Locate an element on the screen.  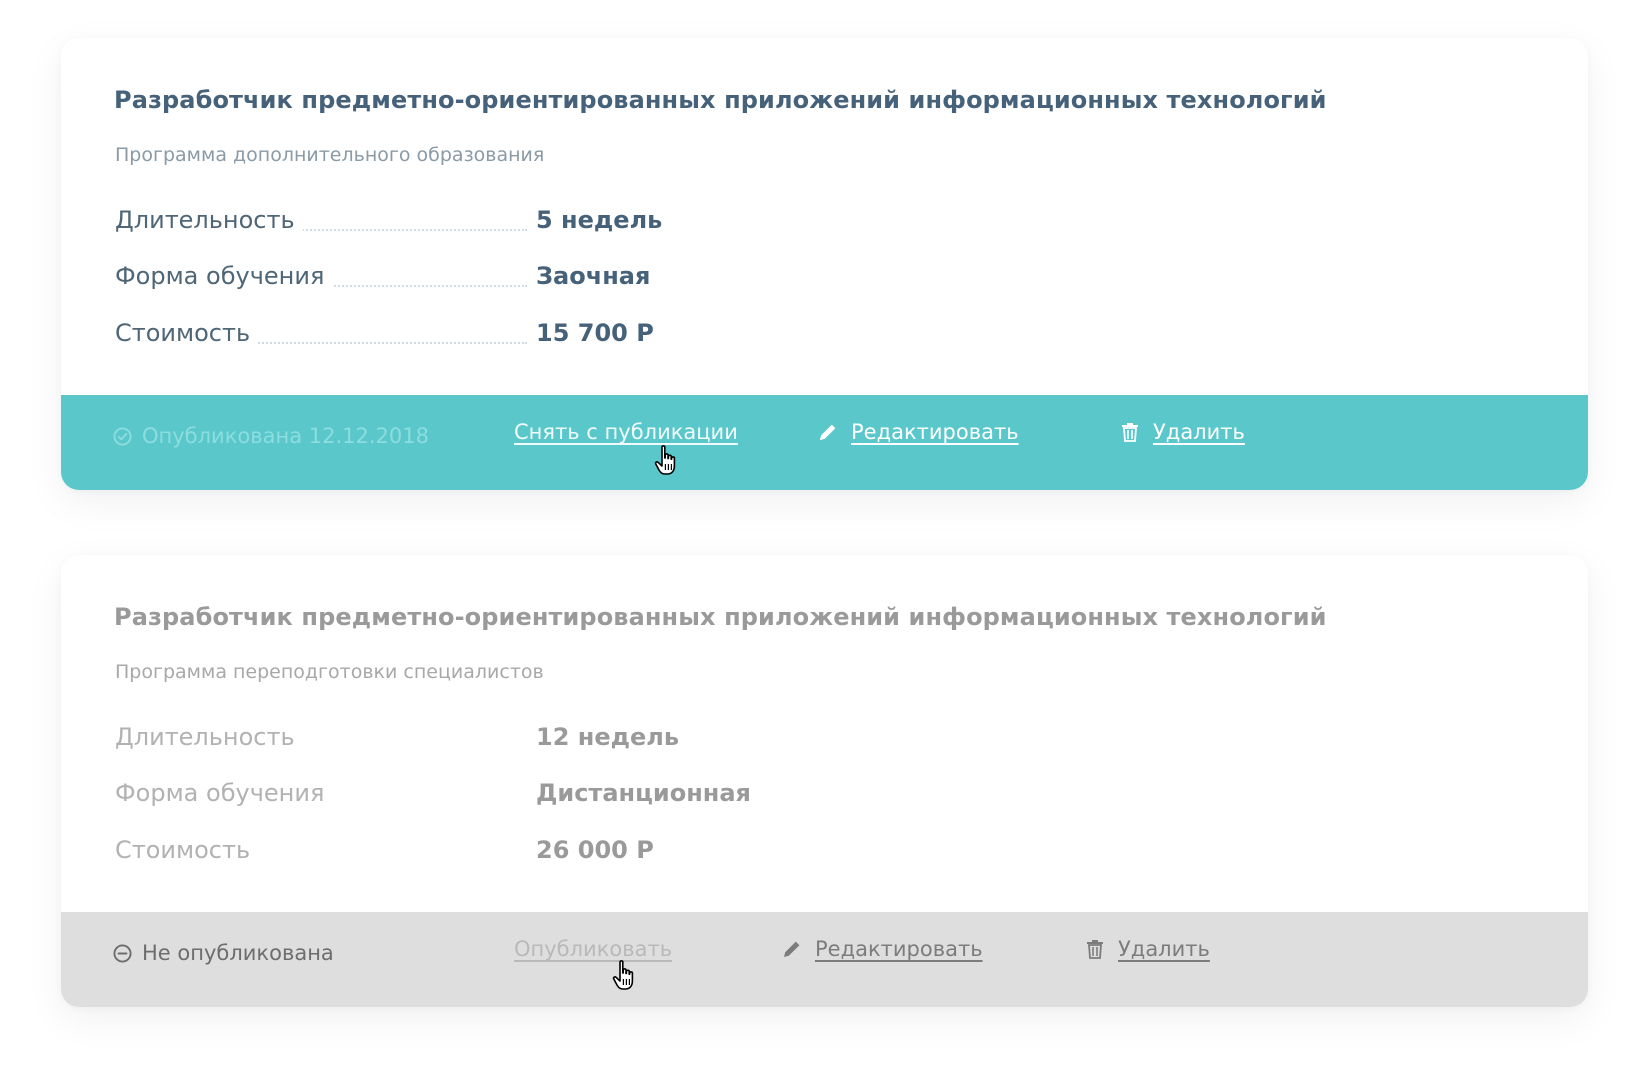
publication-status: Не опубликована is located at coordinates (223, 953).